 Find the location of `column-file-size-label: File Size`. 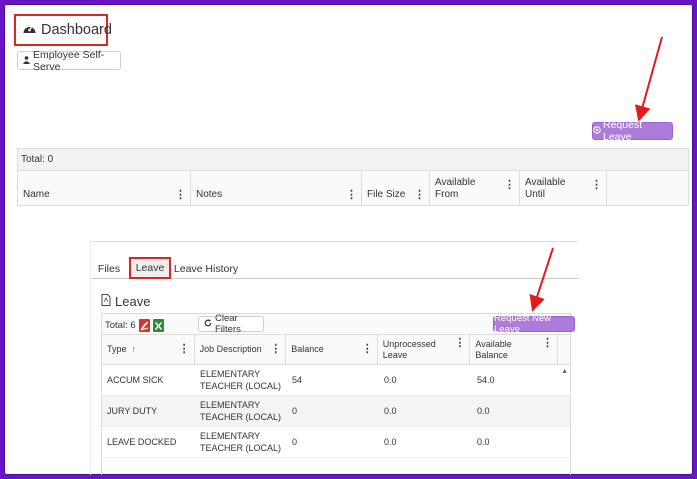

column-file-size-label: File Size is located at coordinates (386, 194).